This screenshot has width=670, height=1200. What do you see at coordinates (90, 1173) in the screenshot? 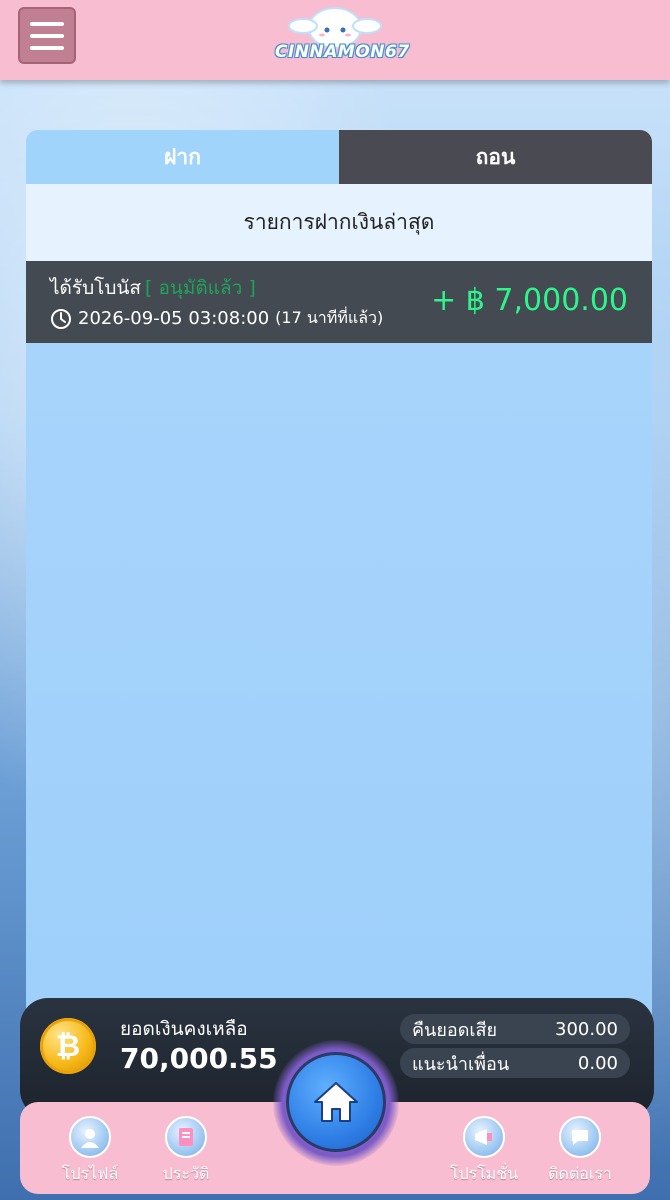
I see `nav-label: โปรไฟล์` at bounding box center [90, 1173].